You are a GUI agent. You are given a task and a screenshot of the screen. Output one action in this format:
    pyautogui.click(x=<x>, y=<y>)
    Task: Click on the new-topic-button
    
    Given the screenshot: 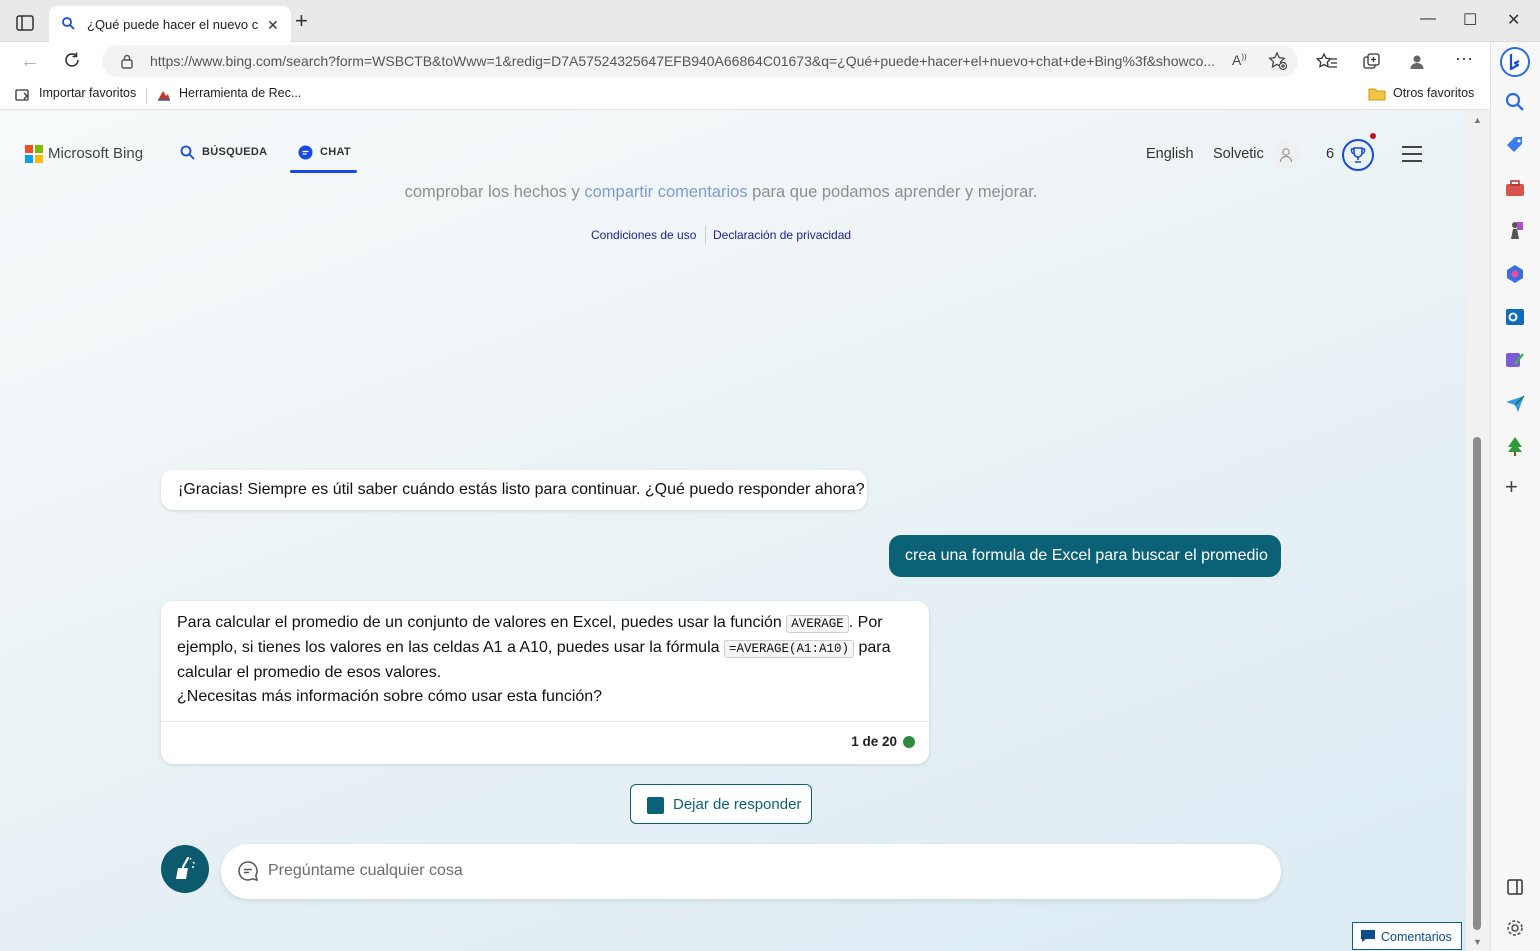 What is the action you would take?
    pyautogui.click(x=185, y=869)
    